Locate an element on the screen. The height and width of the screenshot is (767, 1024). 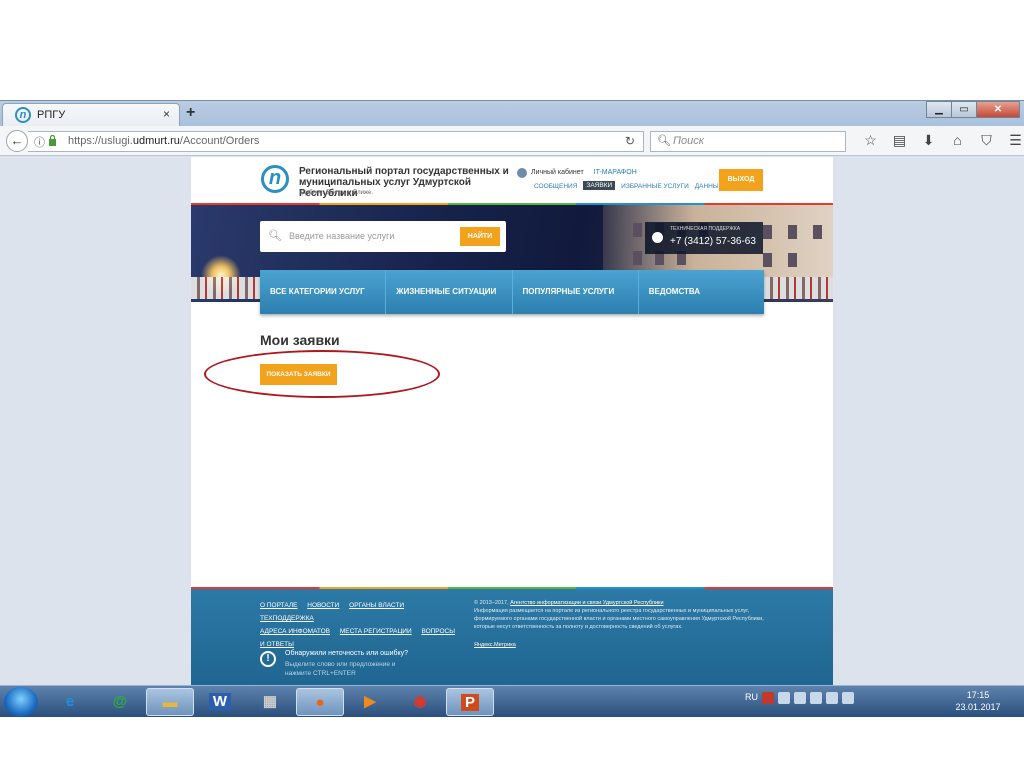
mail-agent-icon: @ is located at coordinates (120, 702).